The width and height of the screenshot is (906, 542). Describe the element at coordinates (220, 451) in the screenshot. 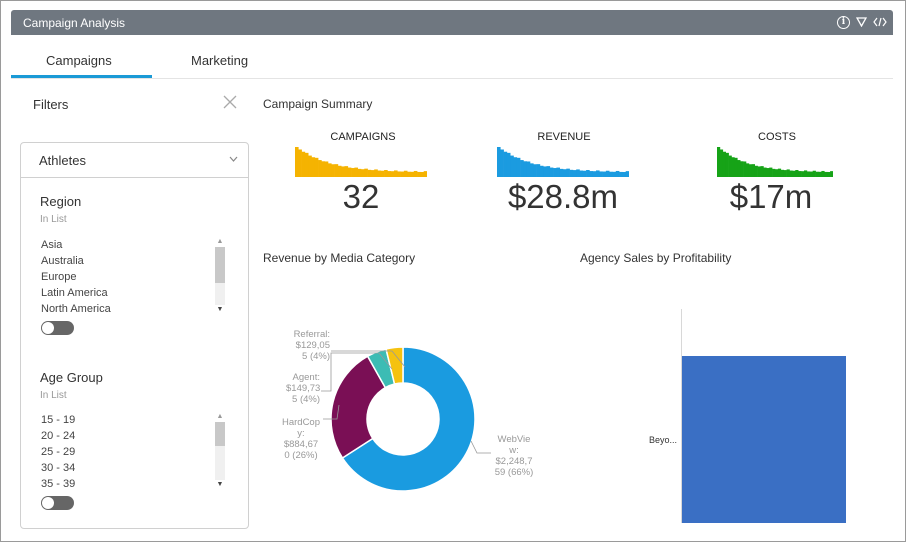

I see `age-group-scrollbar: ▲ ▼` at that location.